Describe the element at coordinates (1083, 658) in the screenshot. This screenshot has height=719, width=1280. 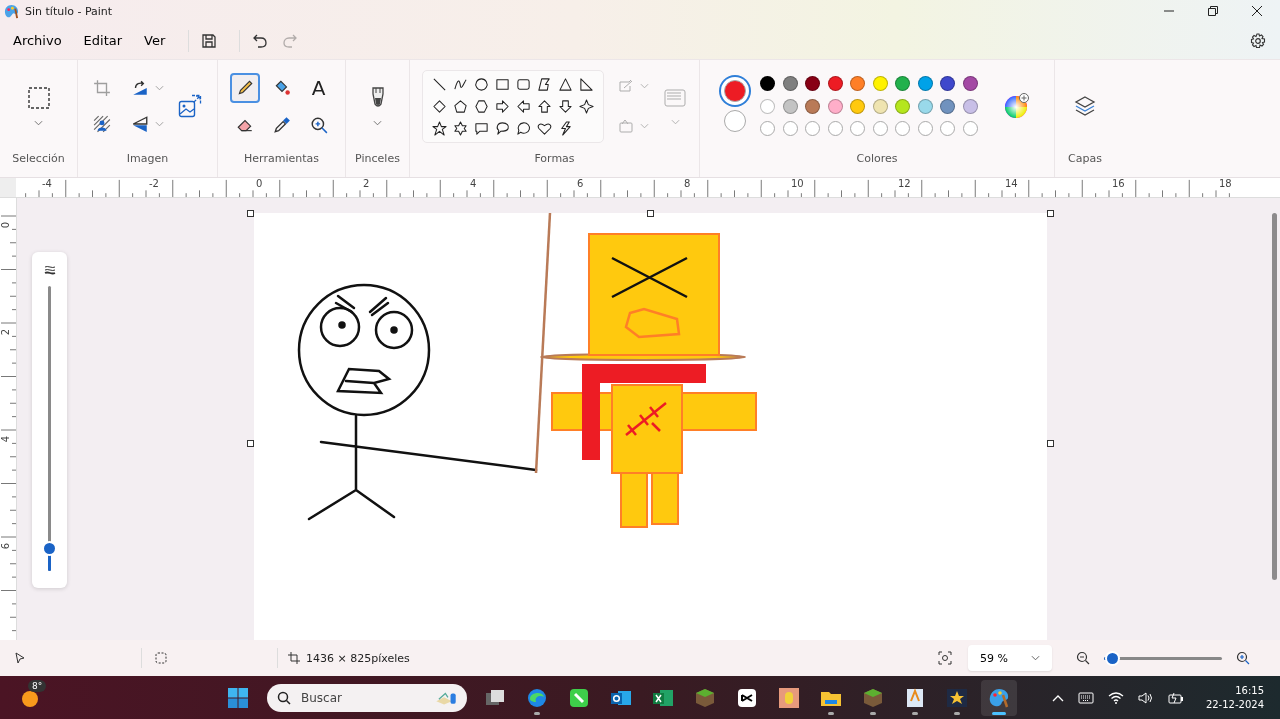
I see `zoom-out-icon` at that location.